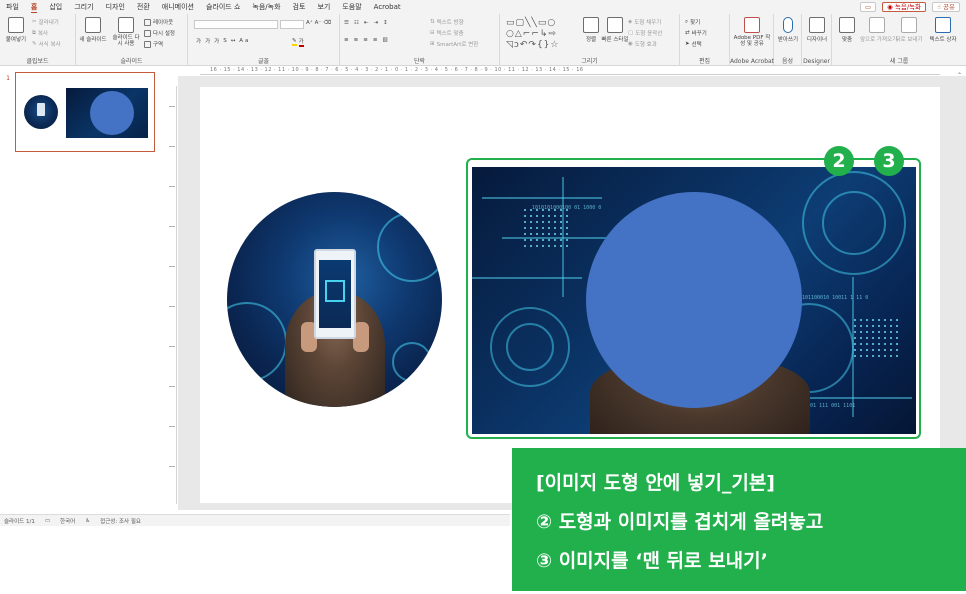 This screenshot has width=966, height=594. What do you see at coordinates (642, 44) in the screenshot?
I see `shape-effects-button: ◉ 도형 효과` at bounding box center [642, 44].